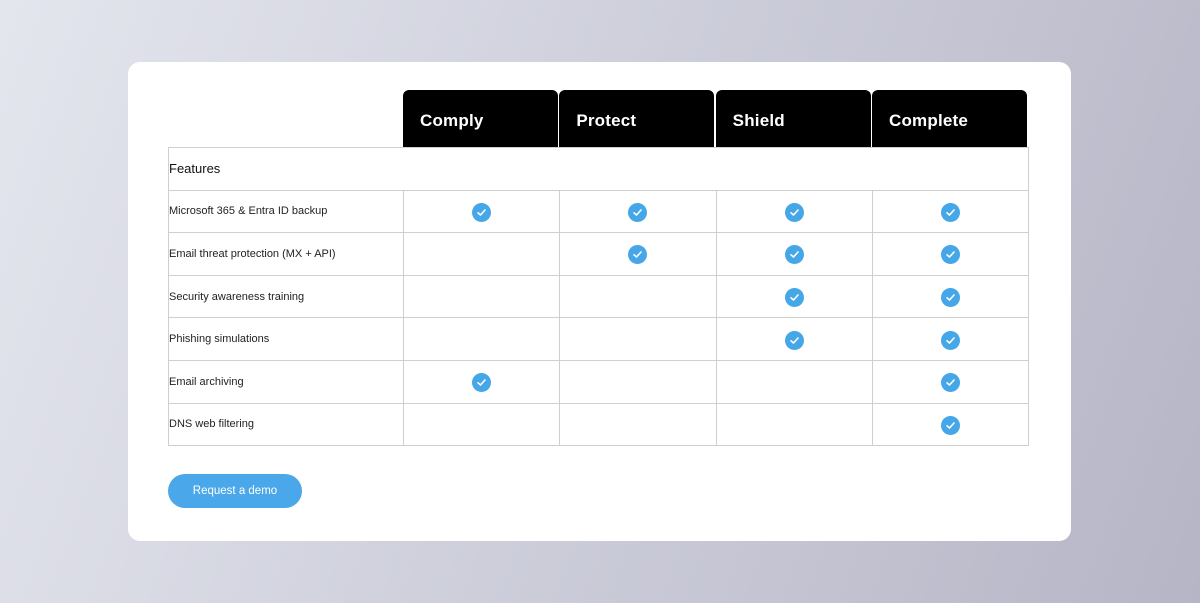 The width and height of the screenshot is (1200, 603). I want to click on table-row: DNS web filtering, so click(599, 424).